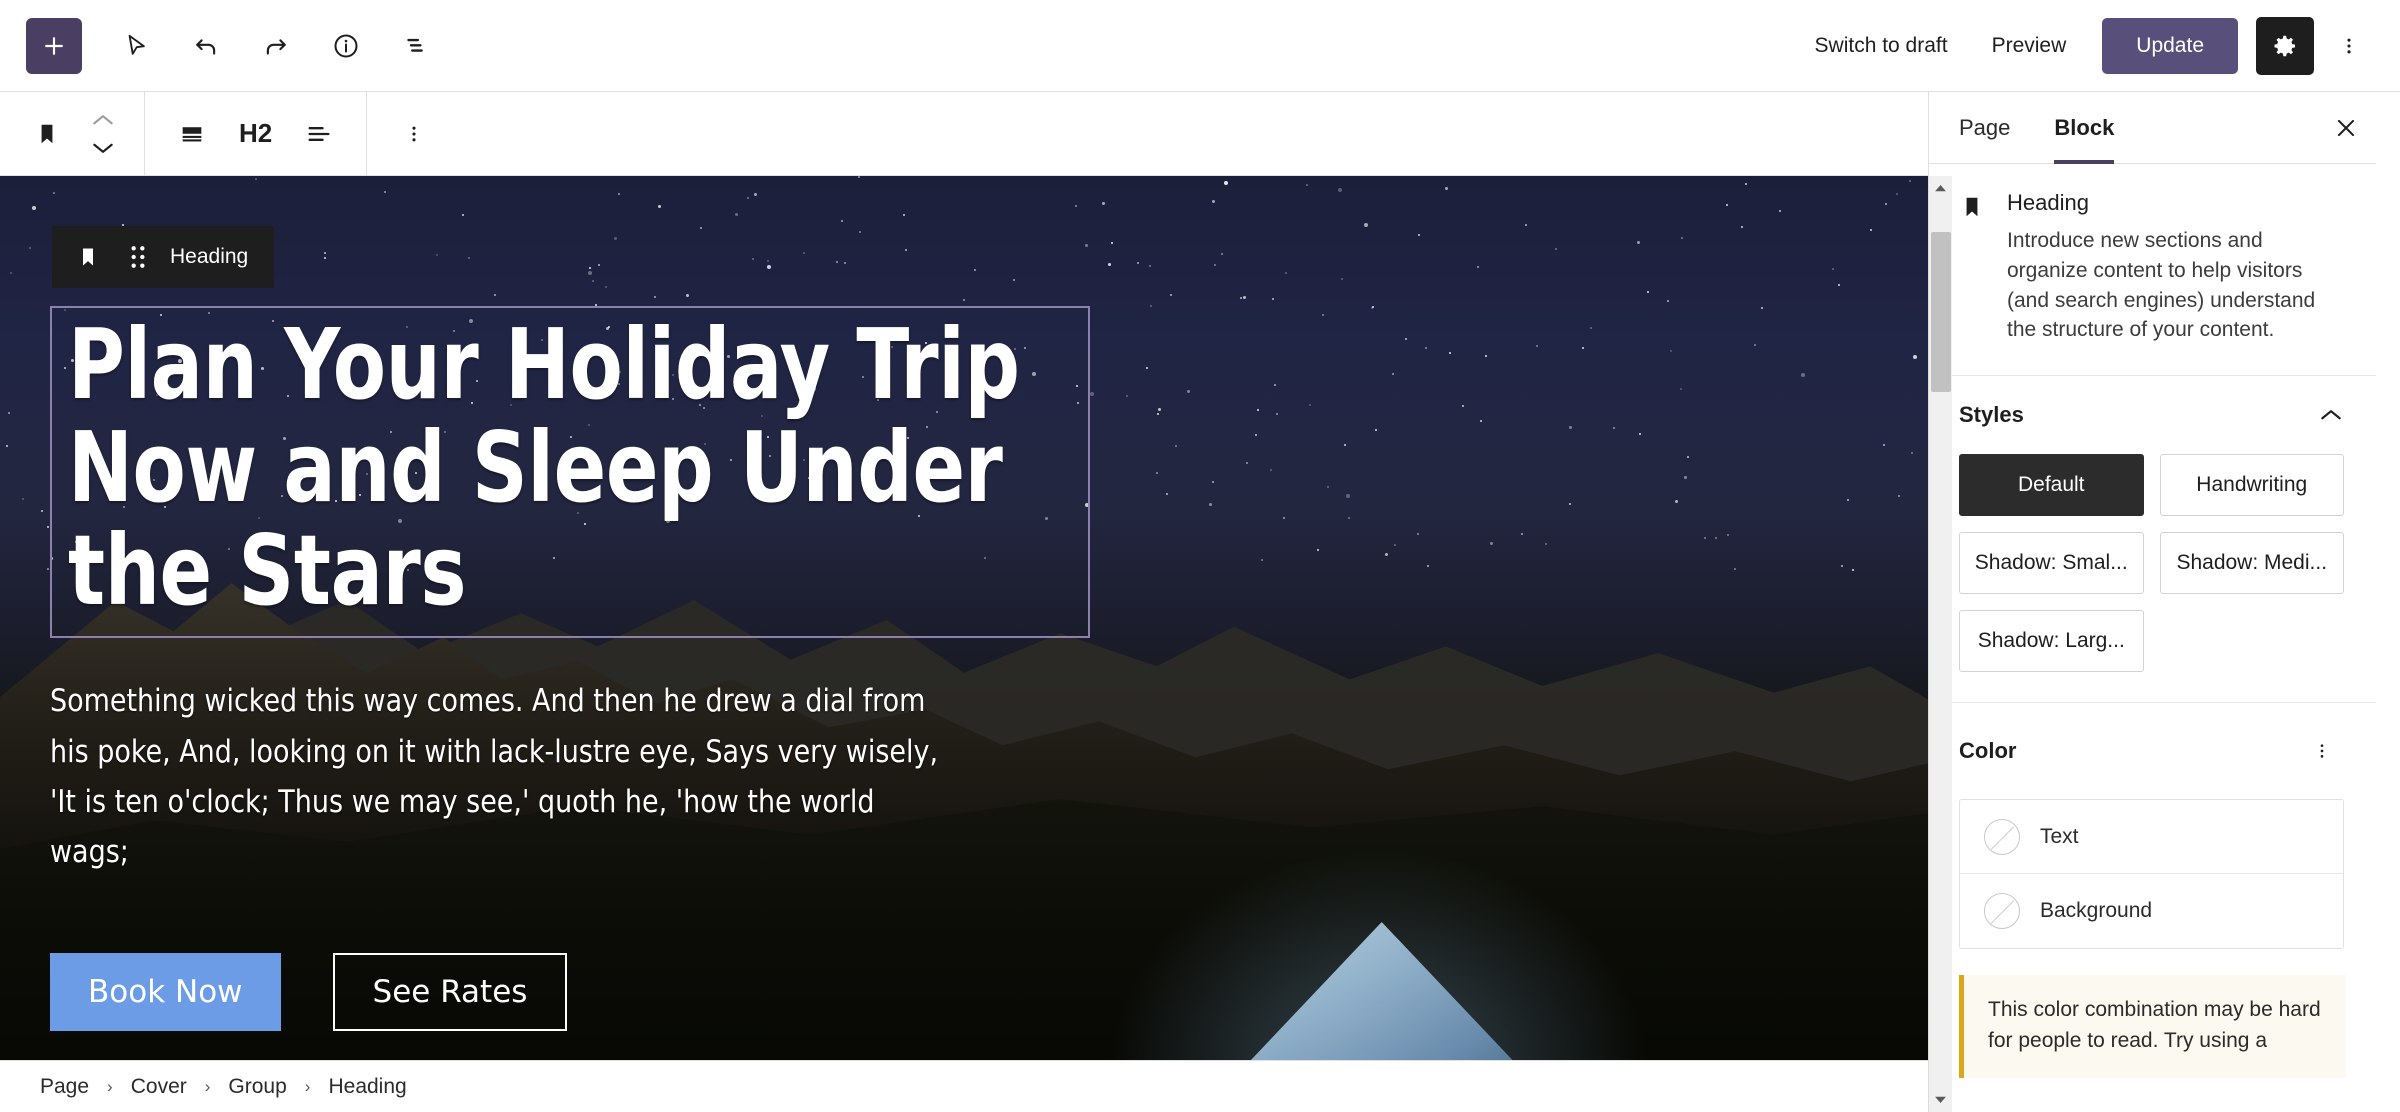 The image size is (2400, 1112). I want to click on styles-panel-header: Styles, so click(2151, 415).